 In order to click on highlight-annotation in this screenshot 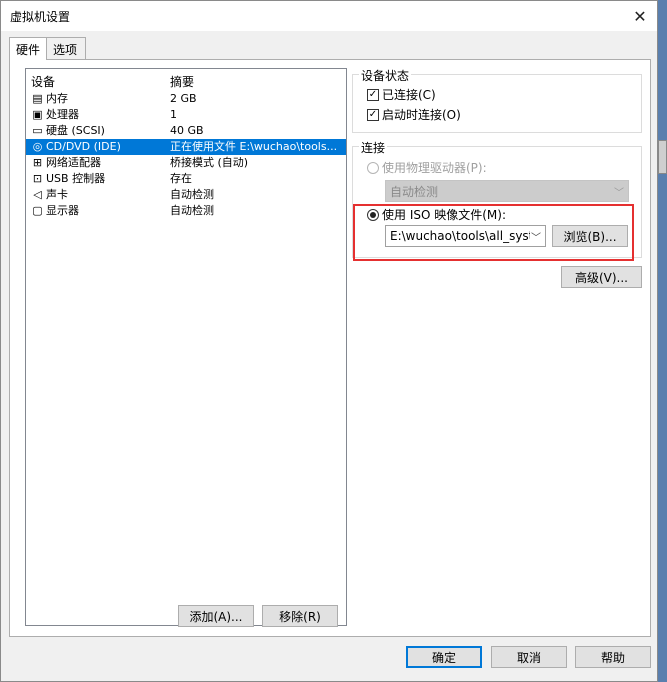, I will do `click(493, 232)`.